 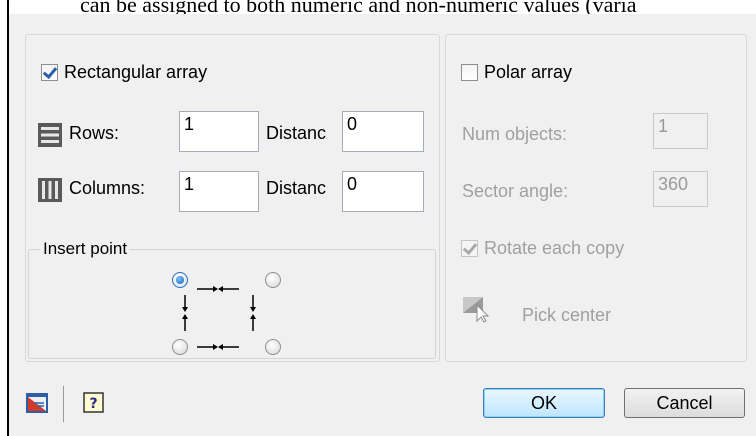 What do you see at coordinates (219, 131) in the screenshot?
I see `rows-input: 1` at bounding box center [219, 131].